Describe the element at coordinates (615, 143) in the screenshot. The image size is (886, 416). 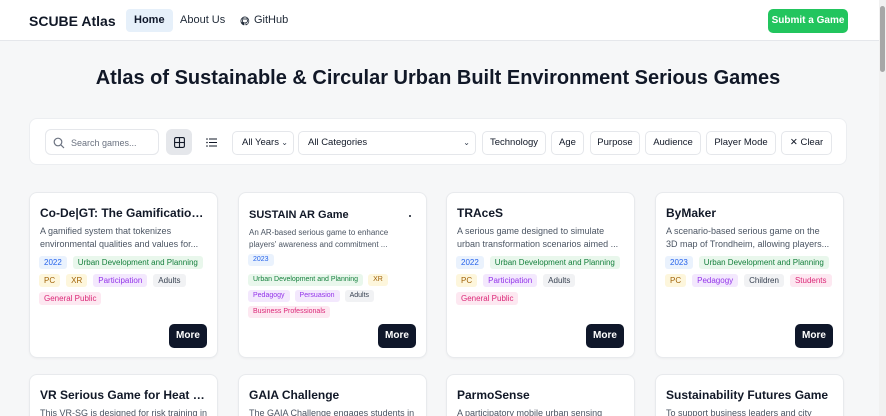
I see `purpose-filter-button: Purpose` at that location.